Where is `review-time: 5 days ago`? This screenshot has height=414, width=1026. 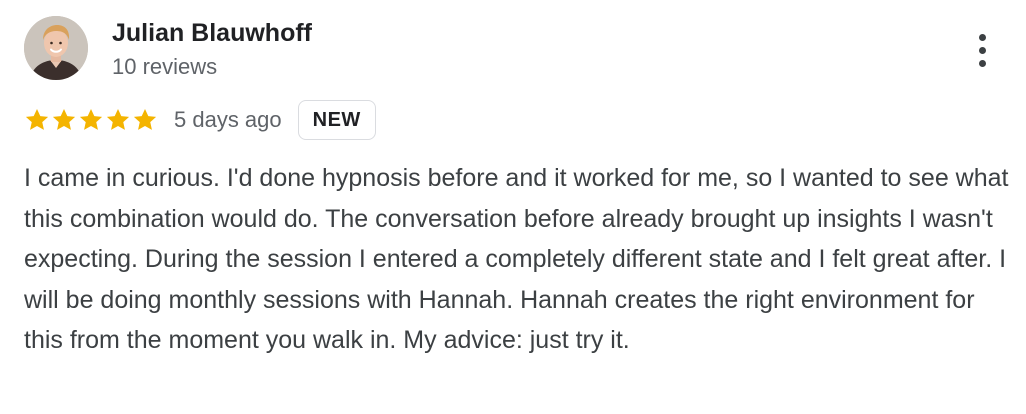 review-time: 5 days ago is located at coordinates (228, 119).